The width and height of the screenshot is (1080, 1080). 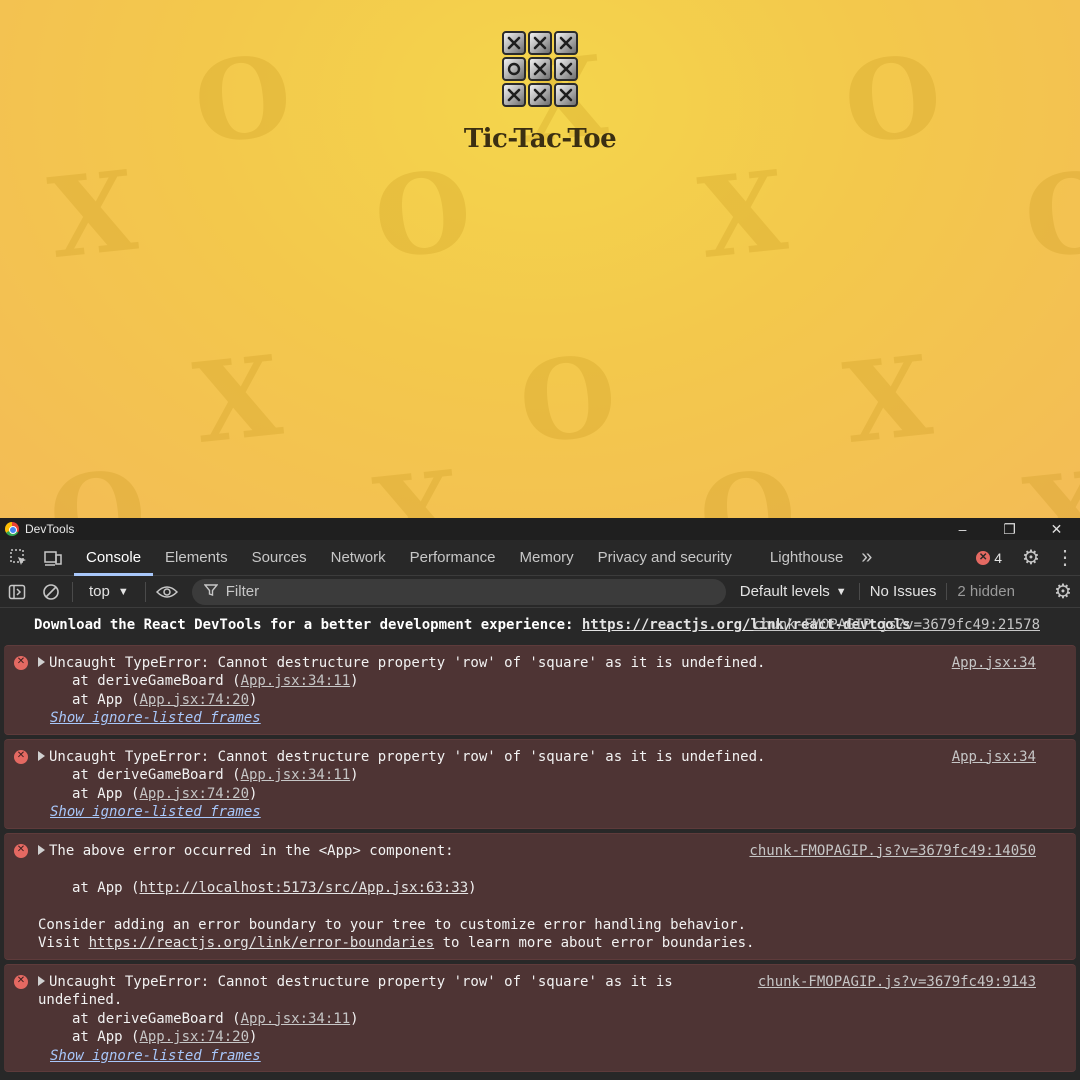 I want to click on more-tabs-icon: », so click(x=866, y=558).